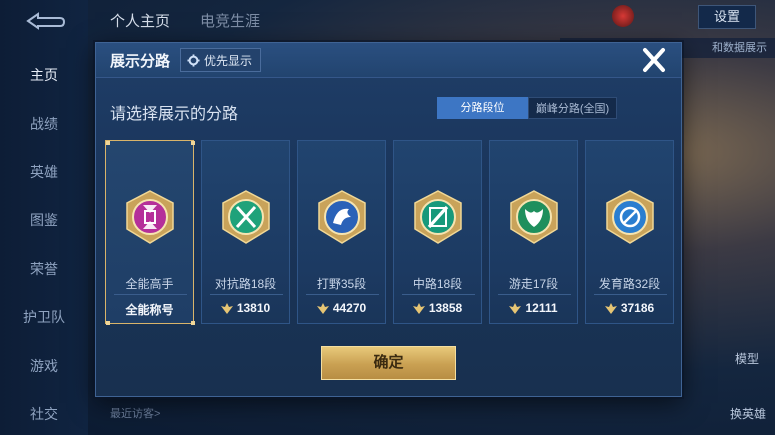 This screenshot has width=775, height=435. What do you see at coordinates (654, 60) in the screenshot?
I see `close-icon` at bounding box center [654, 60].